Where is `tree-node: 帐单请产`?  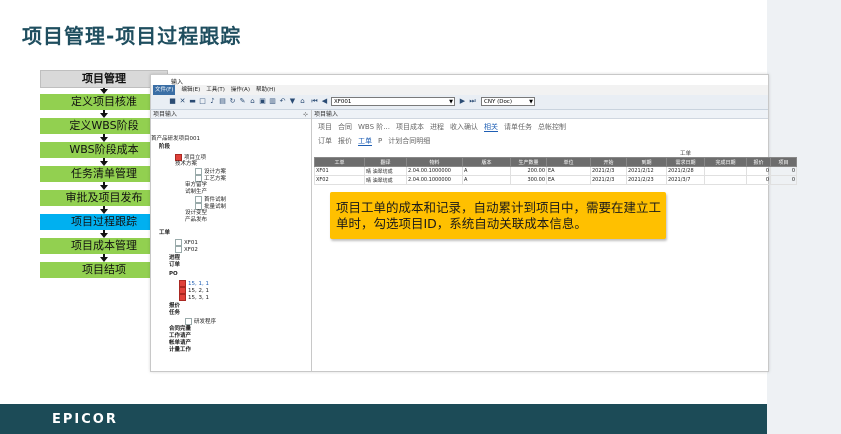
tree-node: 帐单请产 is located at coordinates (180, 343).